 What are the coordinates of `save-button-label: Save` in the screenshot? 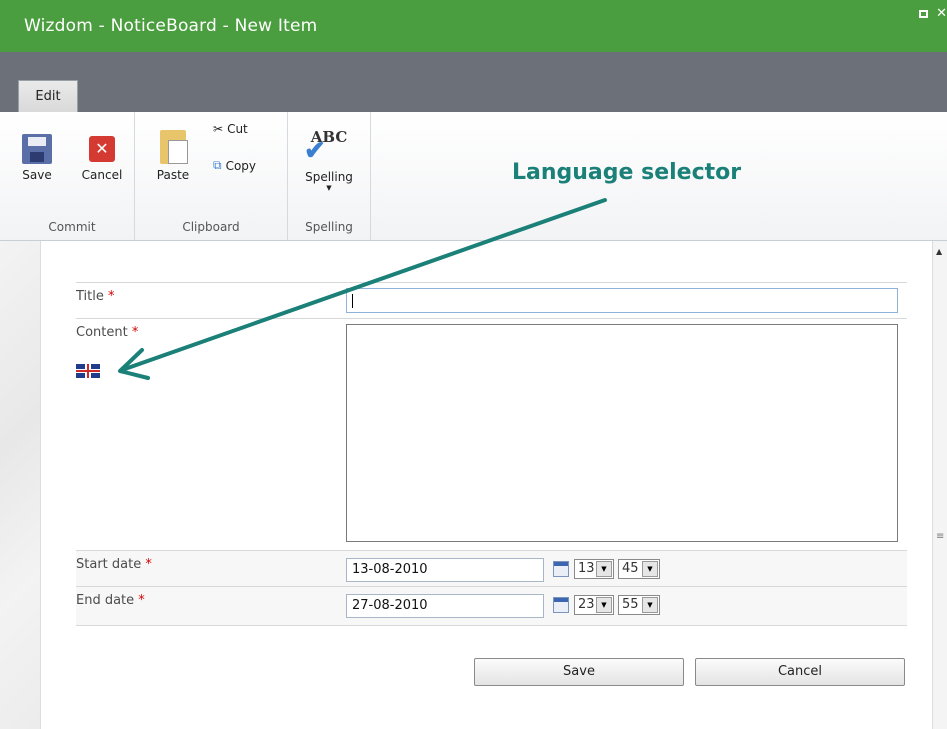 It's located at (37, 175).